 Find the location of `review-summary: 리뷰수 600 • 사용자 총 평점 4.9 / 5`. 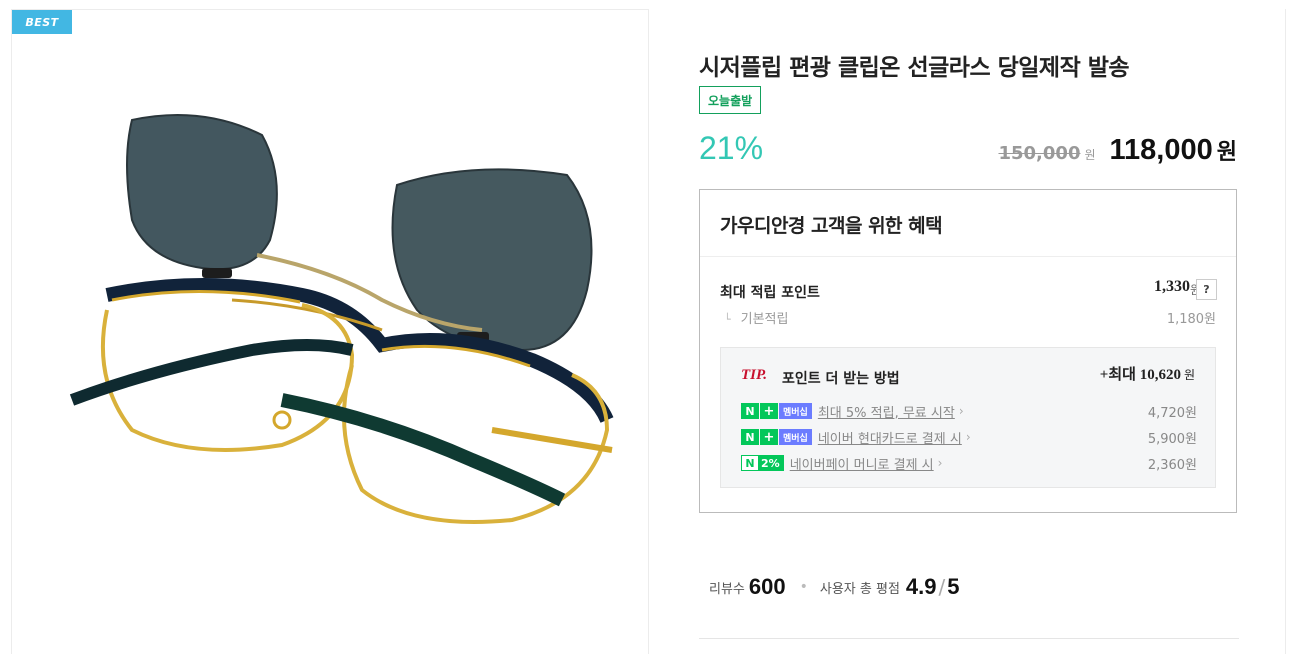

review-summary: 리뷰수 600 • 사용자 총 평점 4.9 / 5 is located at coordinates (834, 587).